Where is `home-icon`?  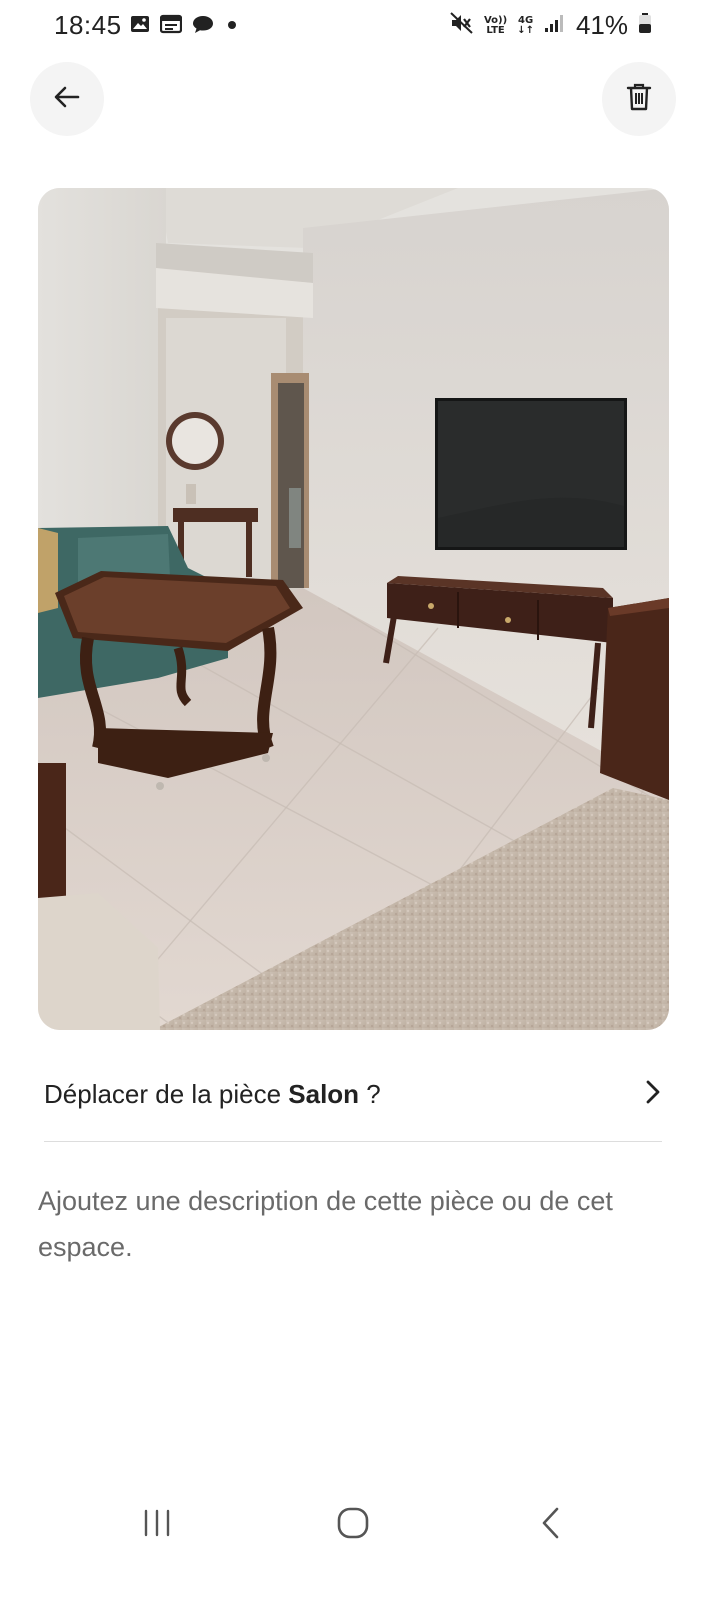
home-icon is located at coordinates (353, 1525).